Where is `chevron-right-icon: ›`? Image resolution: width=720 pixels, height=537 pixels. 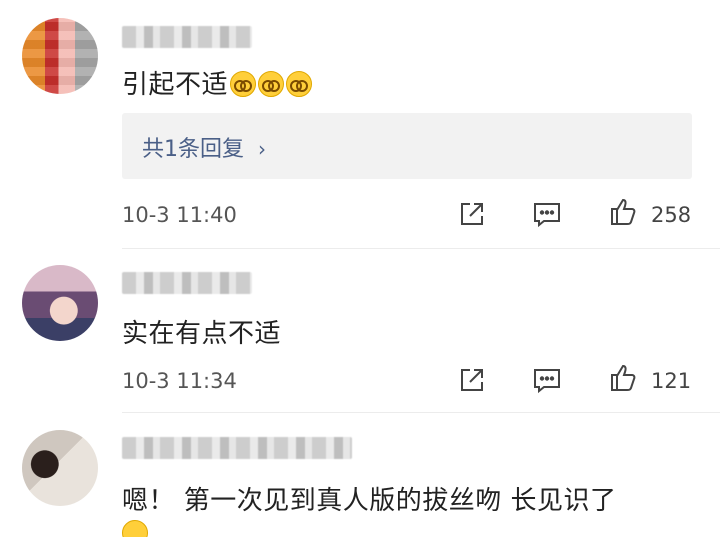 chevron-right-icon: › is located at coordinates (262, 149).